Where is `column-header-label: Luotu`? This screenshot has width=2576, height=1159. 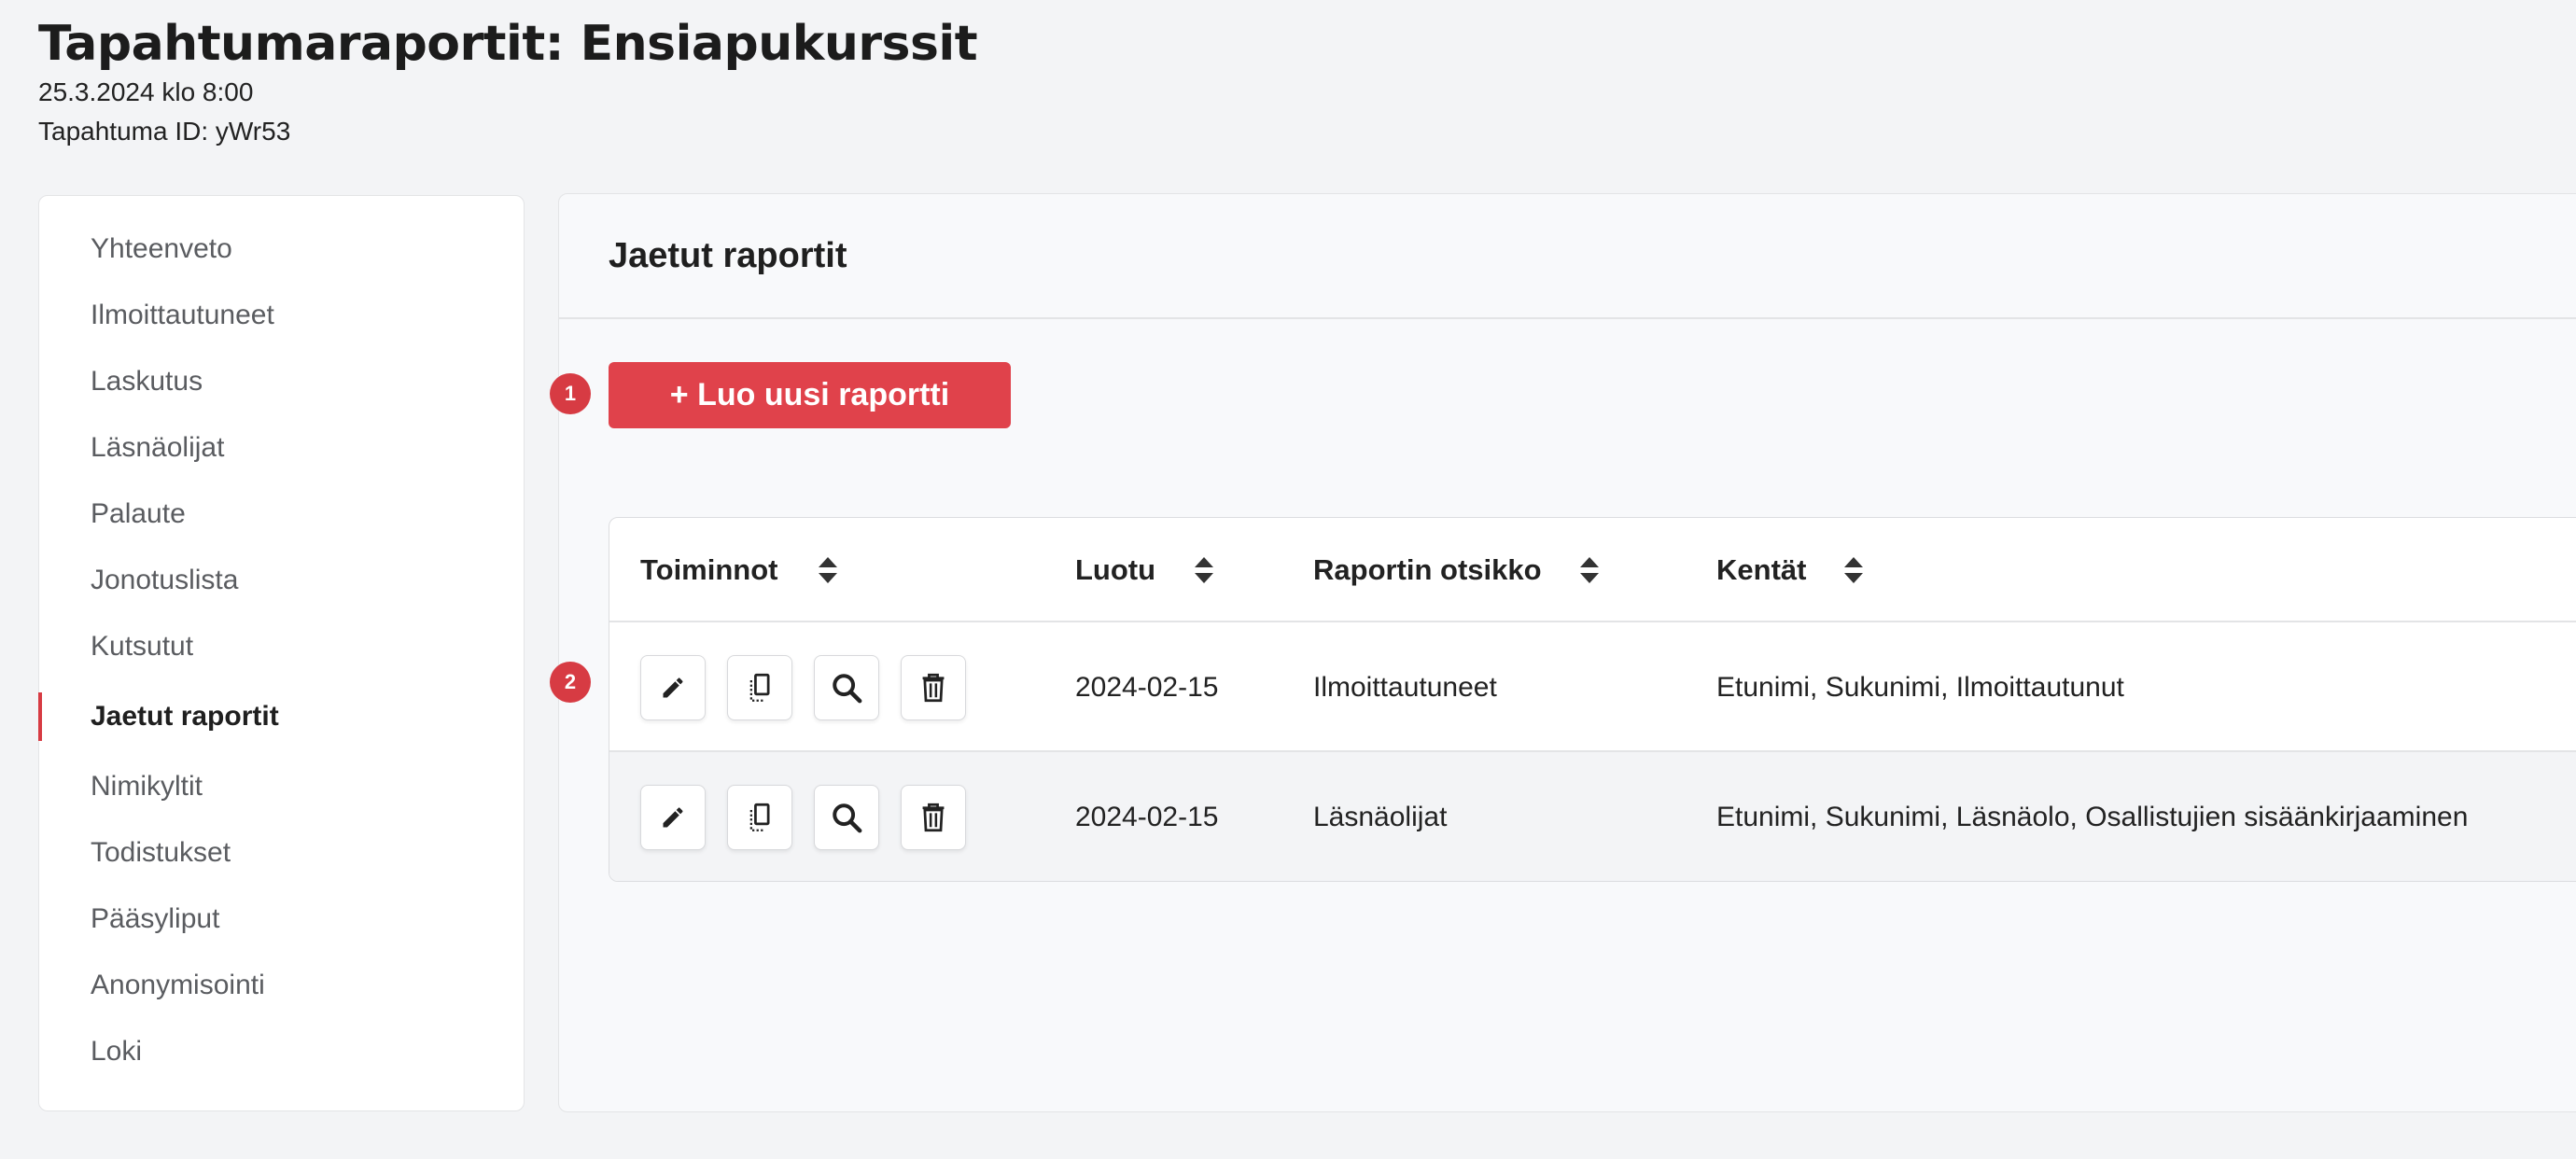
column-header-label: Luotu is located at coordinates (1115, 569).